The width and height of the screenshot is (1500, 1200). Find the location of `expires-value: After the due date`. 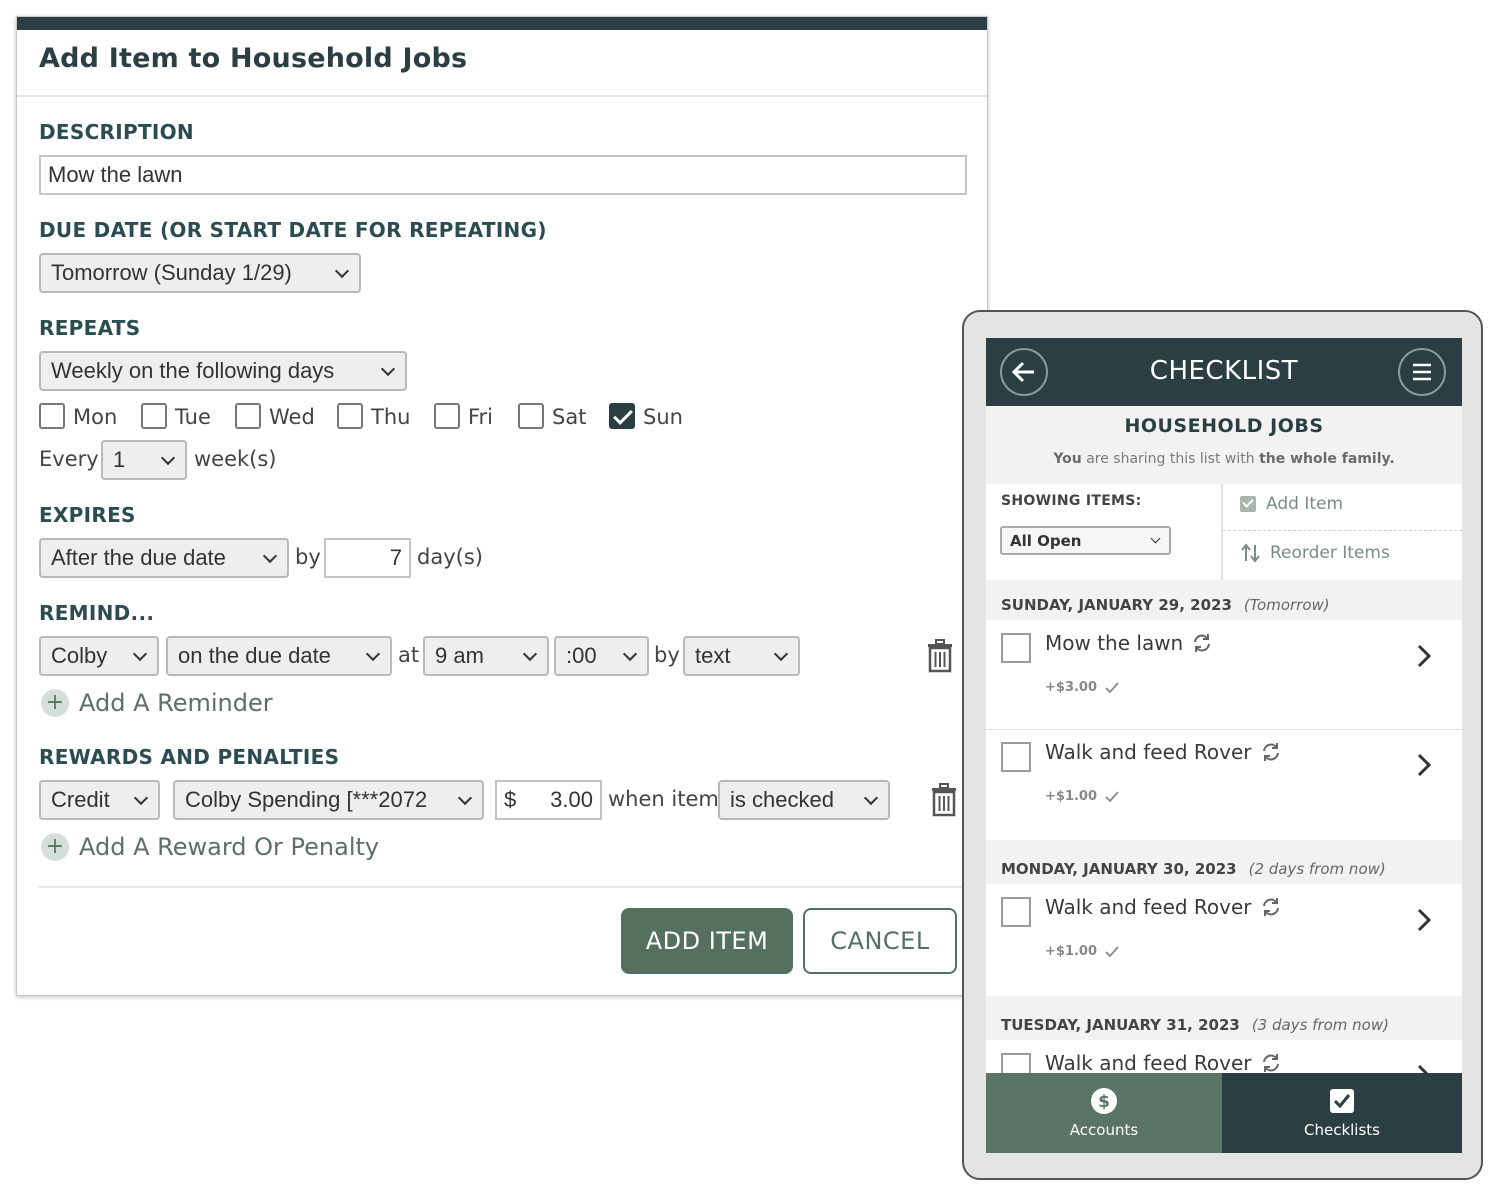

expires-value: After the due date is located at coordinates (138, 557).